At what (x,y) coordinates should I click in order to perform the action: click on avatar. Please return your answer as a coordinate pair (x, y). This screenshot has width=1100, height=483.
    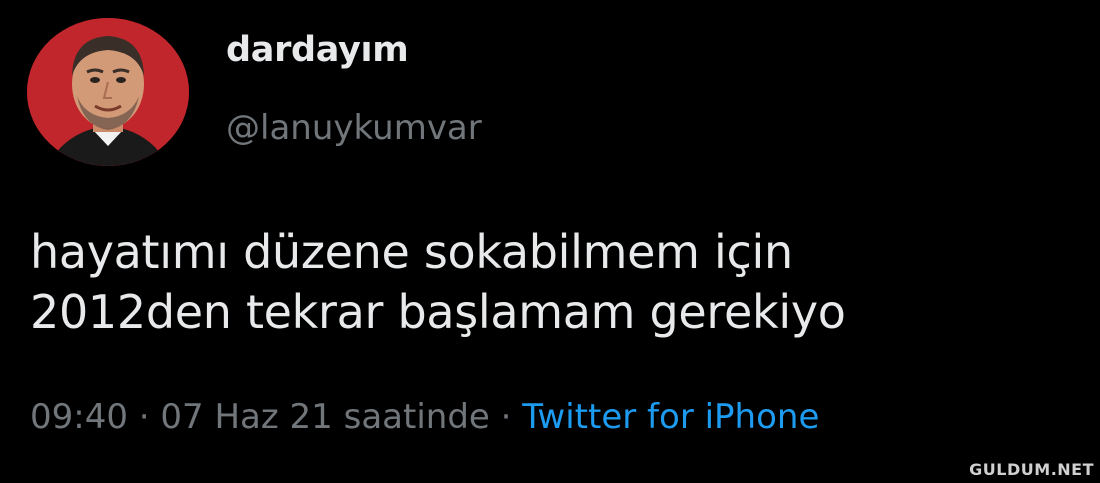
    Looking at the image, I should click on (108, 92).